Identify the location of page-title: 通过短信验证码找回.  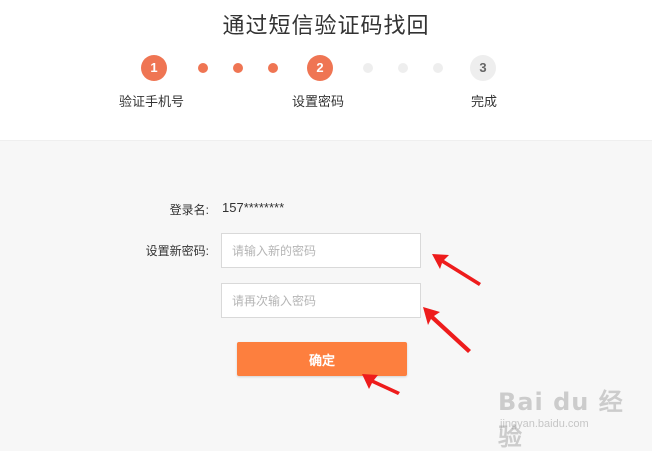
(326, 25).